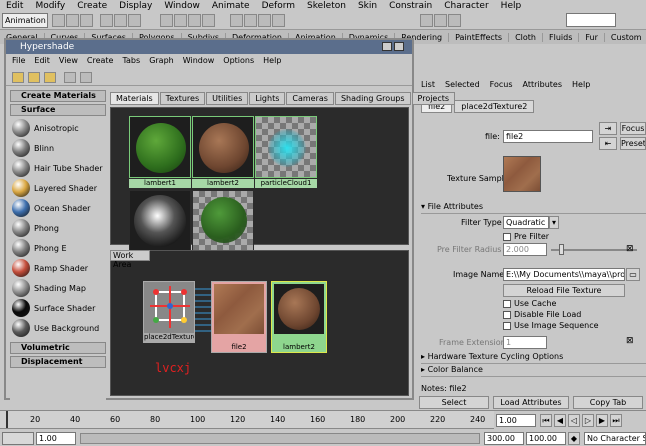  Describe the element at coordinates (278, 20) in the screenshot. I see `render-globals-icon` at that location.